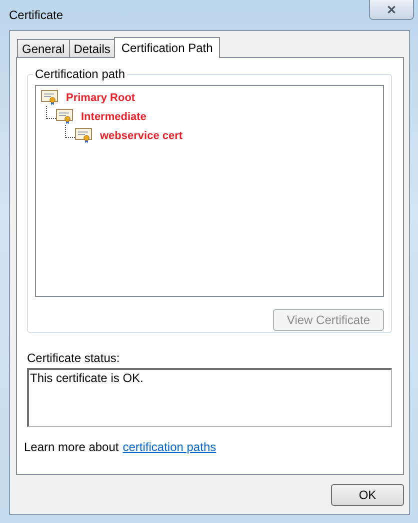 Image resolution: width=418 pixels, height=523 pixels. Describe the element at coordinates (167, 47) in the screenshot. I see `tab: Certification Path` at that location.